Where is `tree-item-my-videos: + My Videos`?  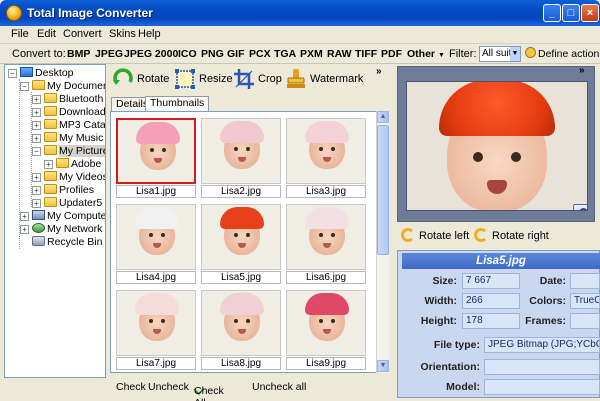 tree-item-my-videos: + My Videos is located at coordinates (68, 177).